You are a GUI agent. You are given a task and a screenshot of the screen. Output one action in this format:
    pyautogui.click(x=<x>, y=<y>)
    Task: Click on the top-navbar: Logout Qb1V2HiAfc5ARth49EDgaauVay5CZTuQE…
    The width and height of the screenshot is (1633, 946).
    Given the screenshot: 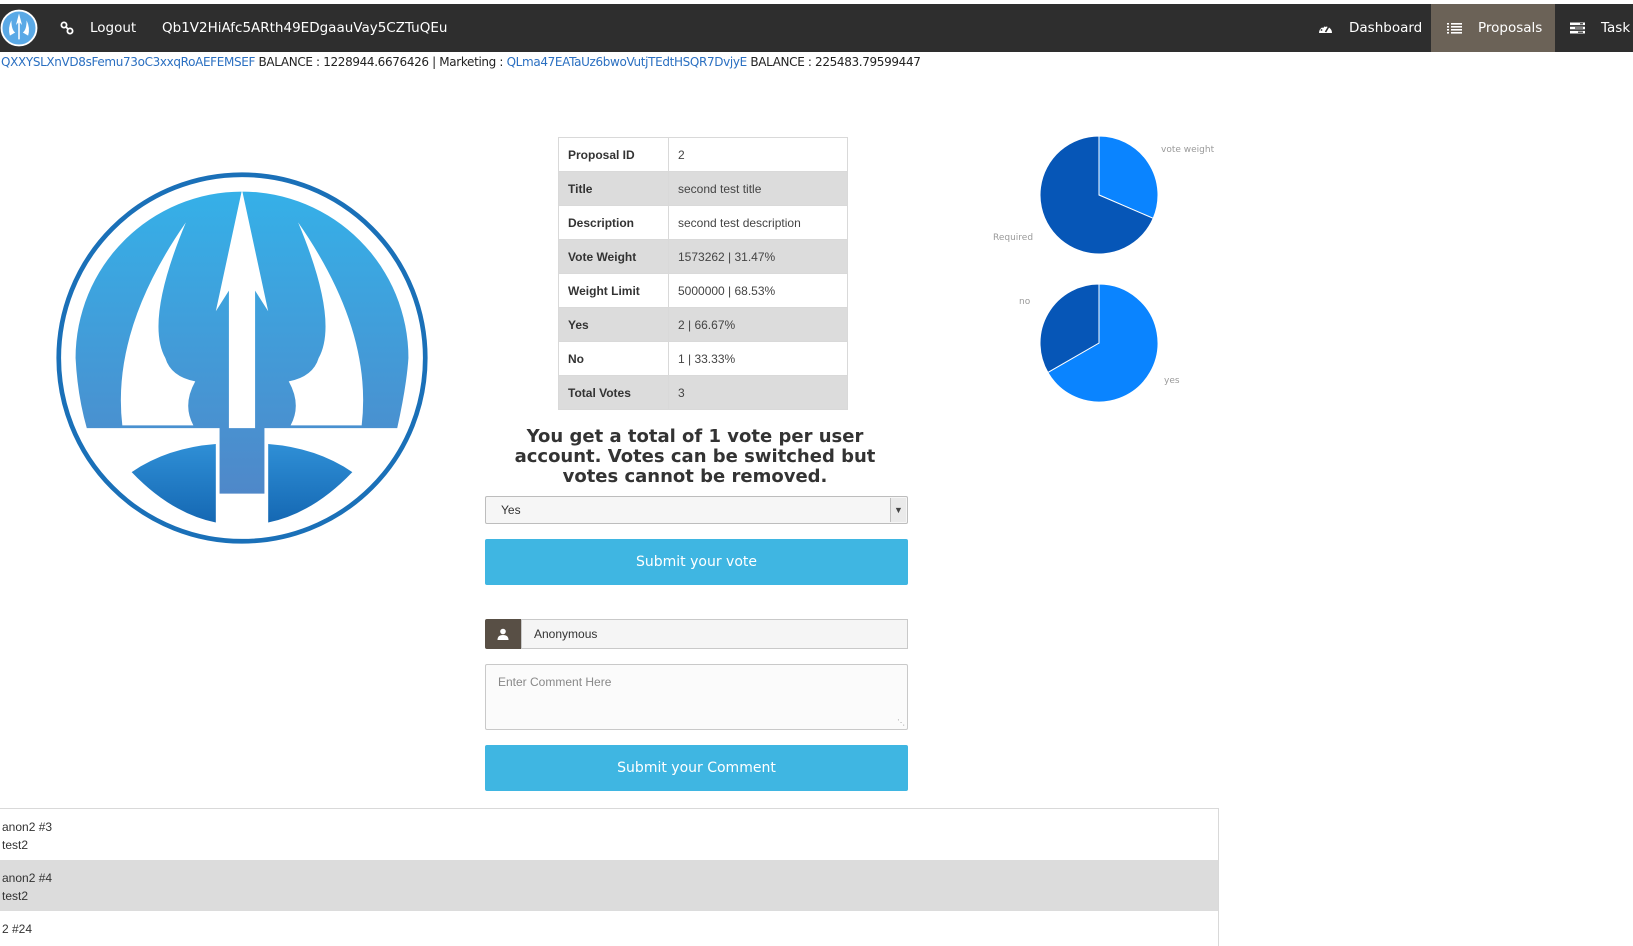 What is the action you would take?
    pyautogui.click(x=816, y=28)
    